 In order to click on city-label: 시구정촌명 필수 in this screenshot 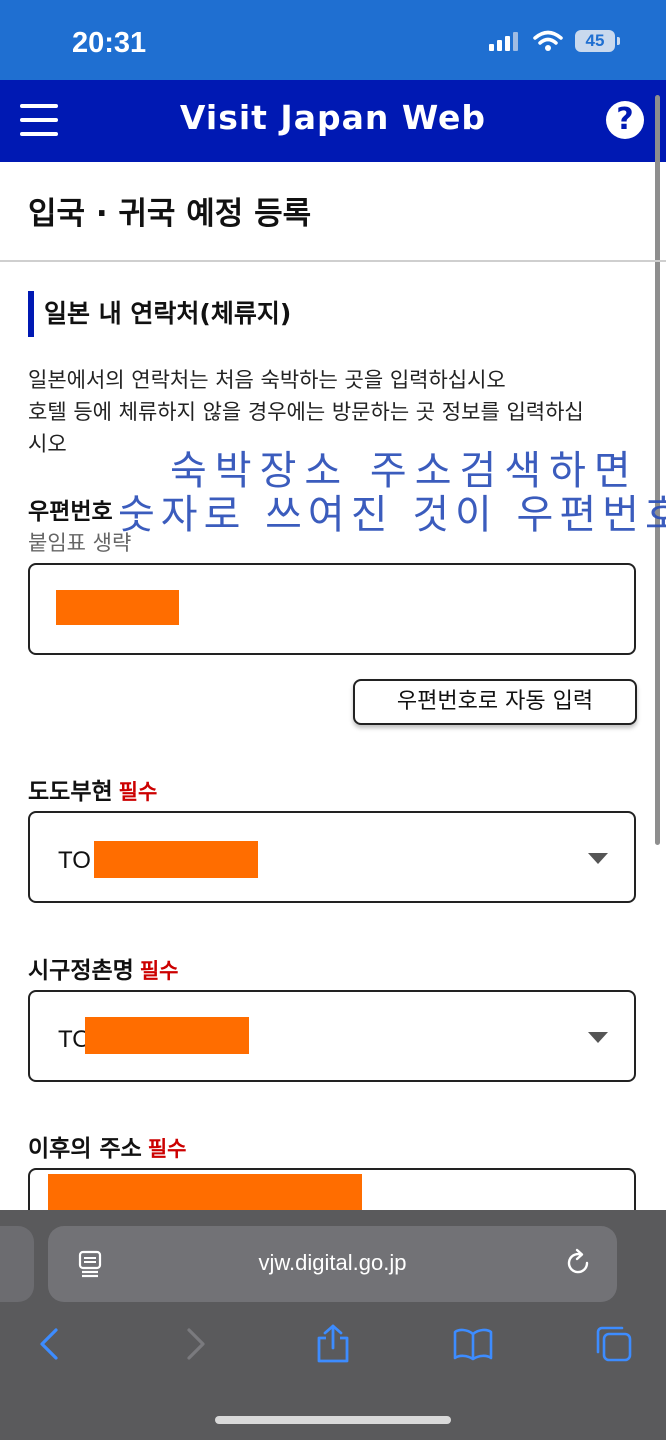, I will do `click(103, 968)`.